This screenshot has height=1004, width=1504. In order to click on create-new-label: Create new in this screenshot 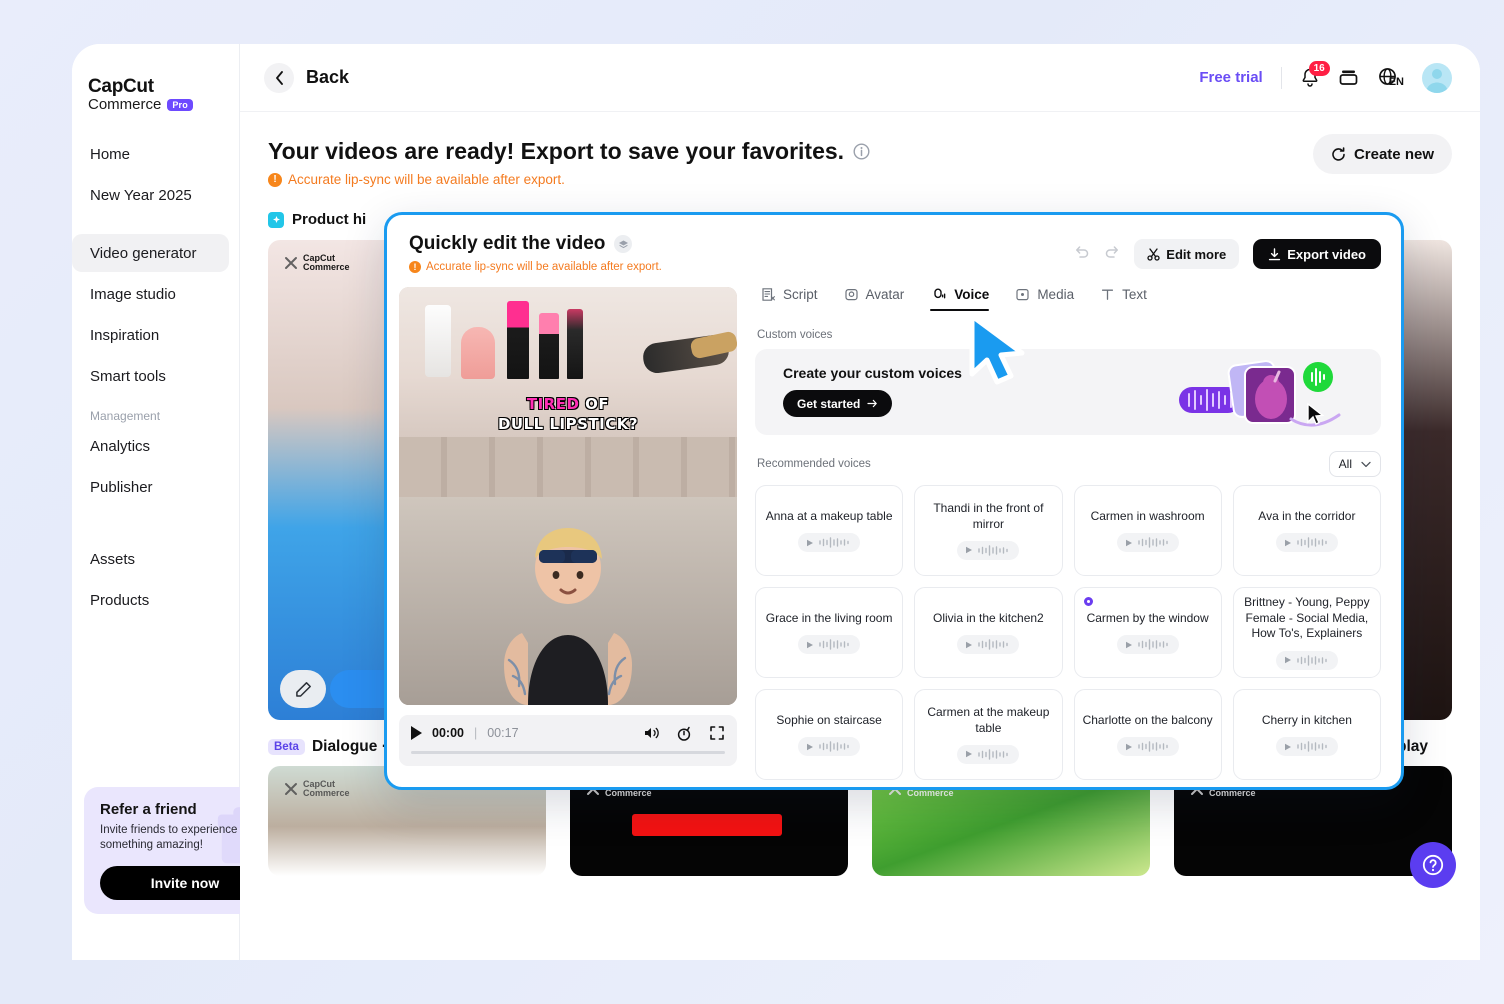, I will do `click(1393, 154)`.